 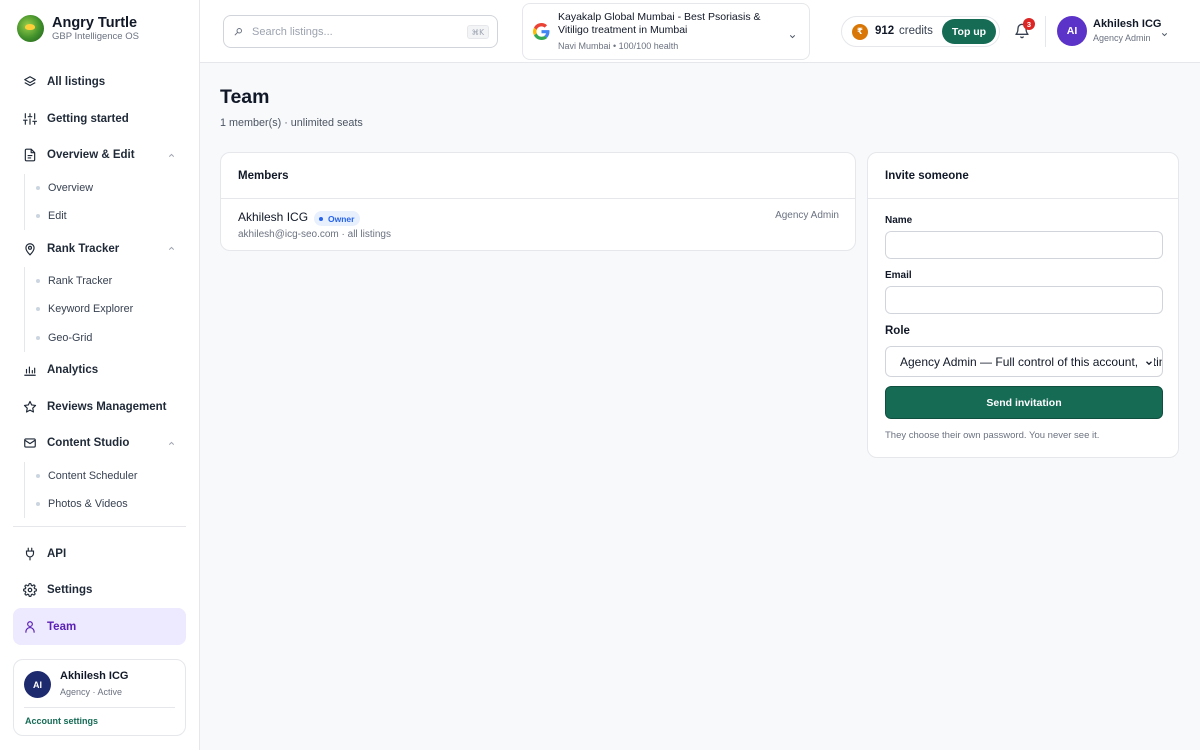 I want to click on rupee-coin-icon: ₹, so click(x=860, y=32).